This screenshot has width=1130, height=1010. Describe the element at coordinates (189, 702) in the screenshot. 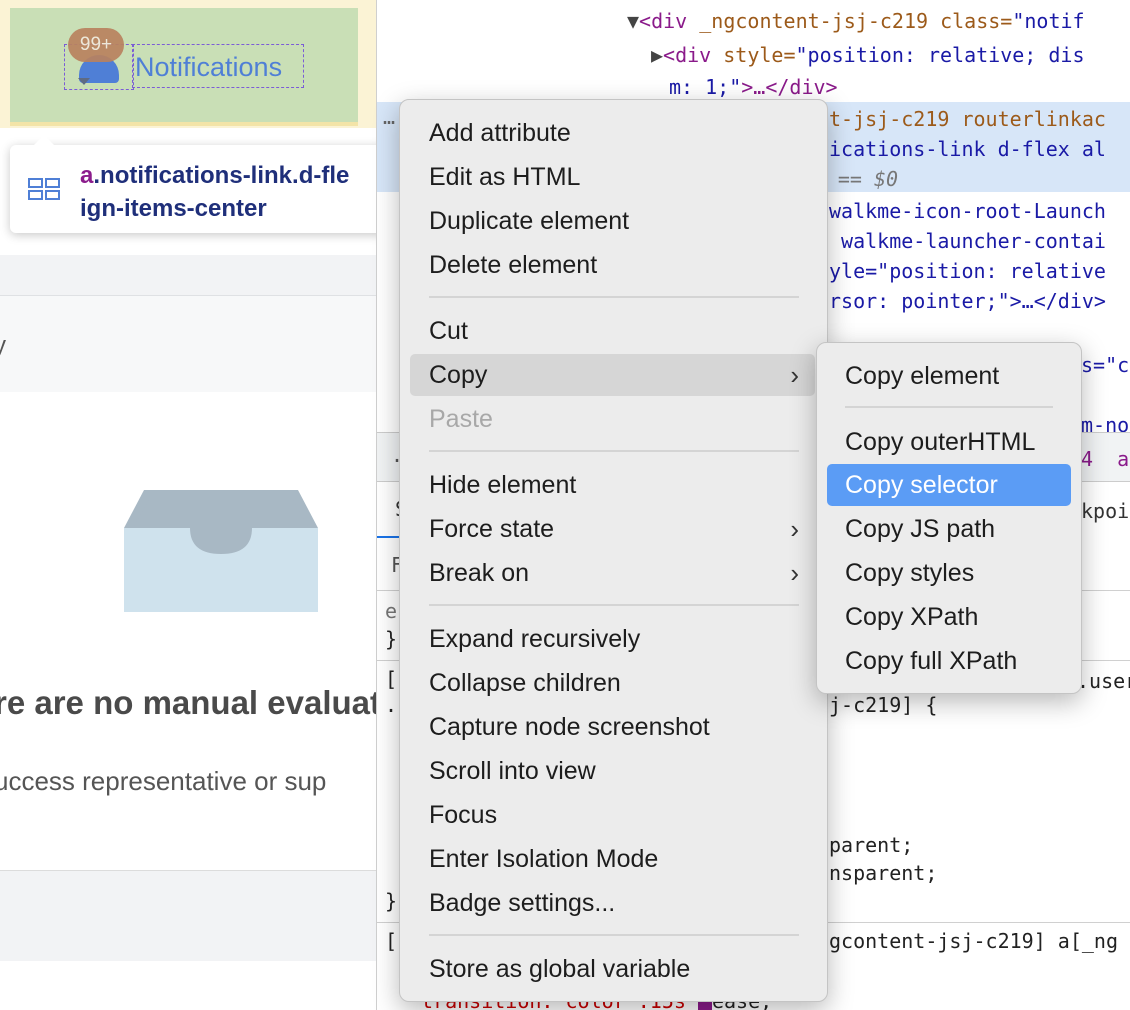

I see `empty-state-title: re are no manual evaluat` at that location.